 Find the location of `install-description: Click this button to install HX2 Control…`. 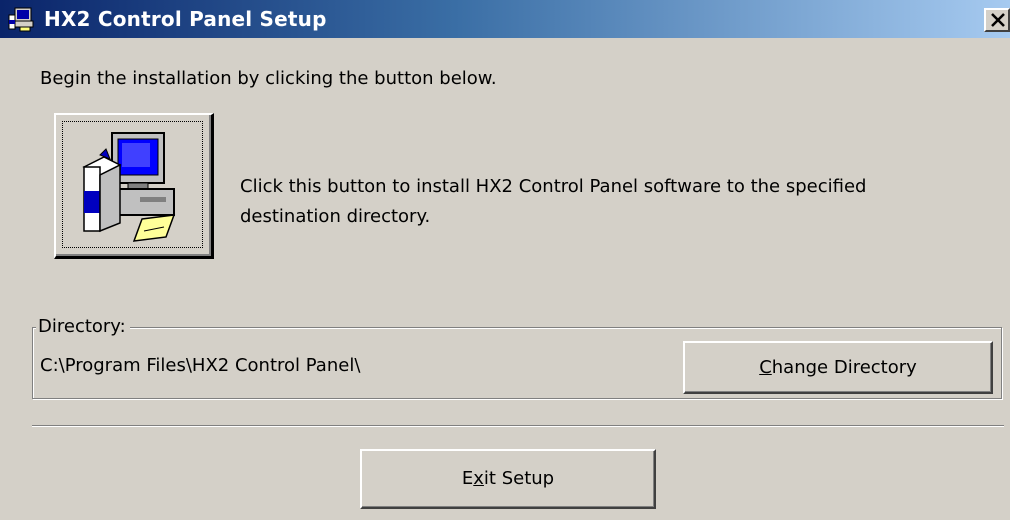

install-description: Click this button to install HX2 Control… is located at coordinates (553, 201).